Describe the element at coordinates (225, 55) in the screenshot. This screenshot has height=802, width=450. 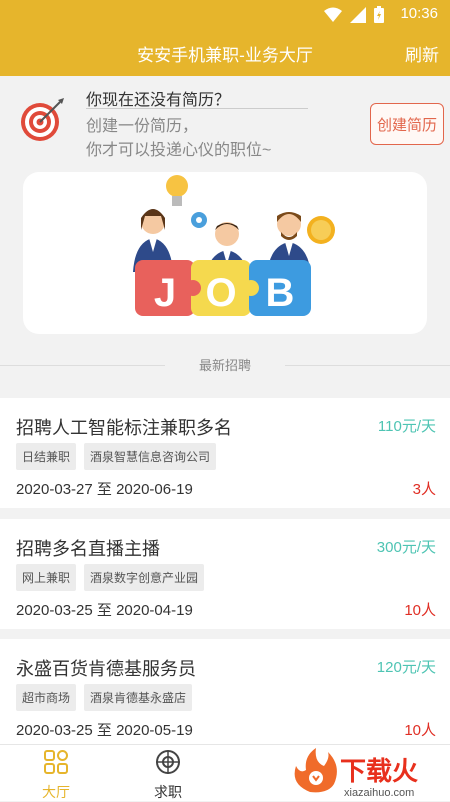
I see `page-title: 安安手机兼职-业务大厅` at that location.